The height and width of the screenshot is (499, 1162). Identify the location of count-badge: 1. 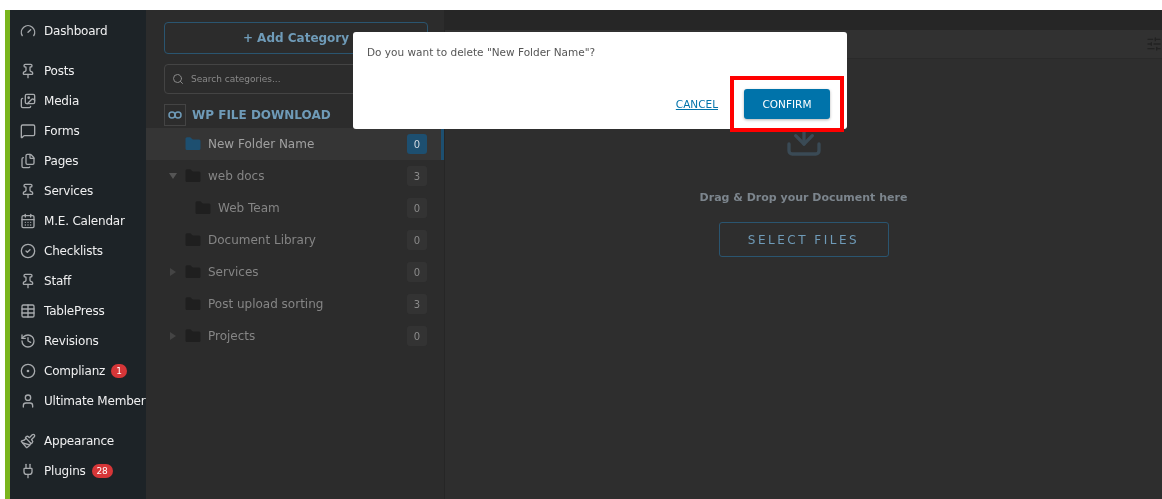
(119, 371).